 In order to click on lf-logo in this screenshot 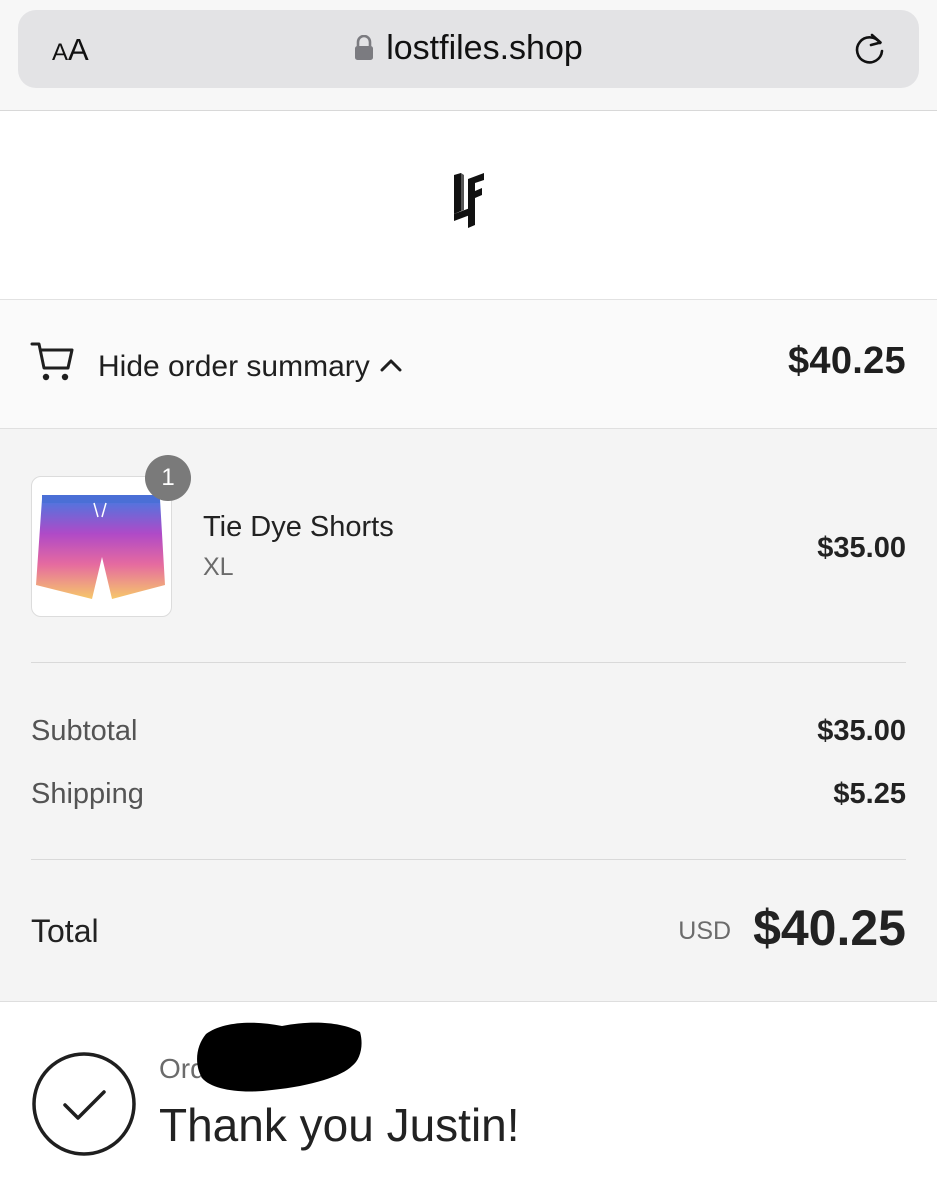, I will do `click(469, 202)`.